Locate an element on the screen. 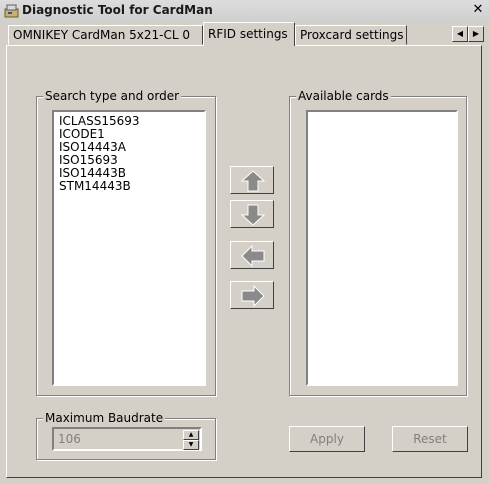  tab-proxcard-settings: Proxcard settings is located at coordinates (351, 35).